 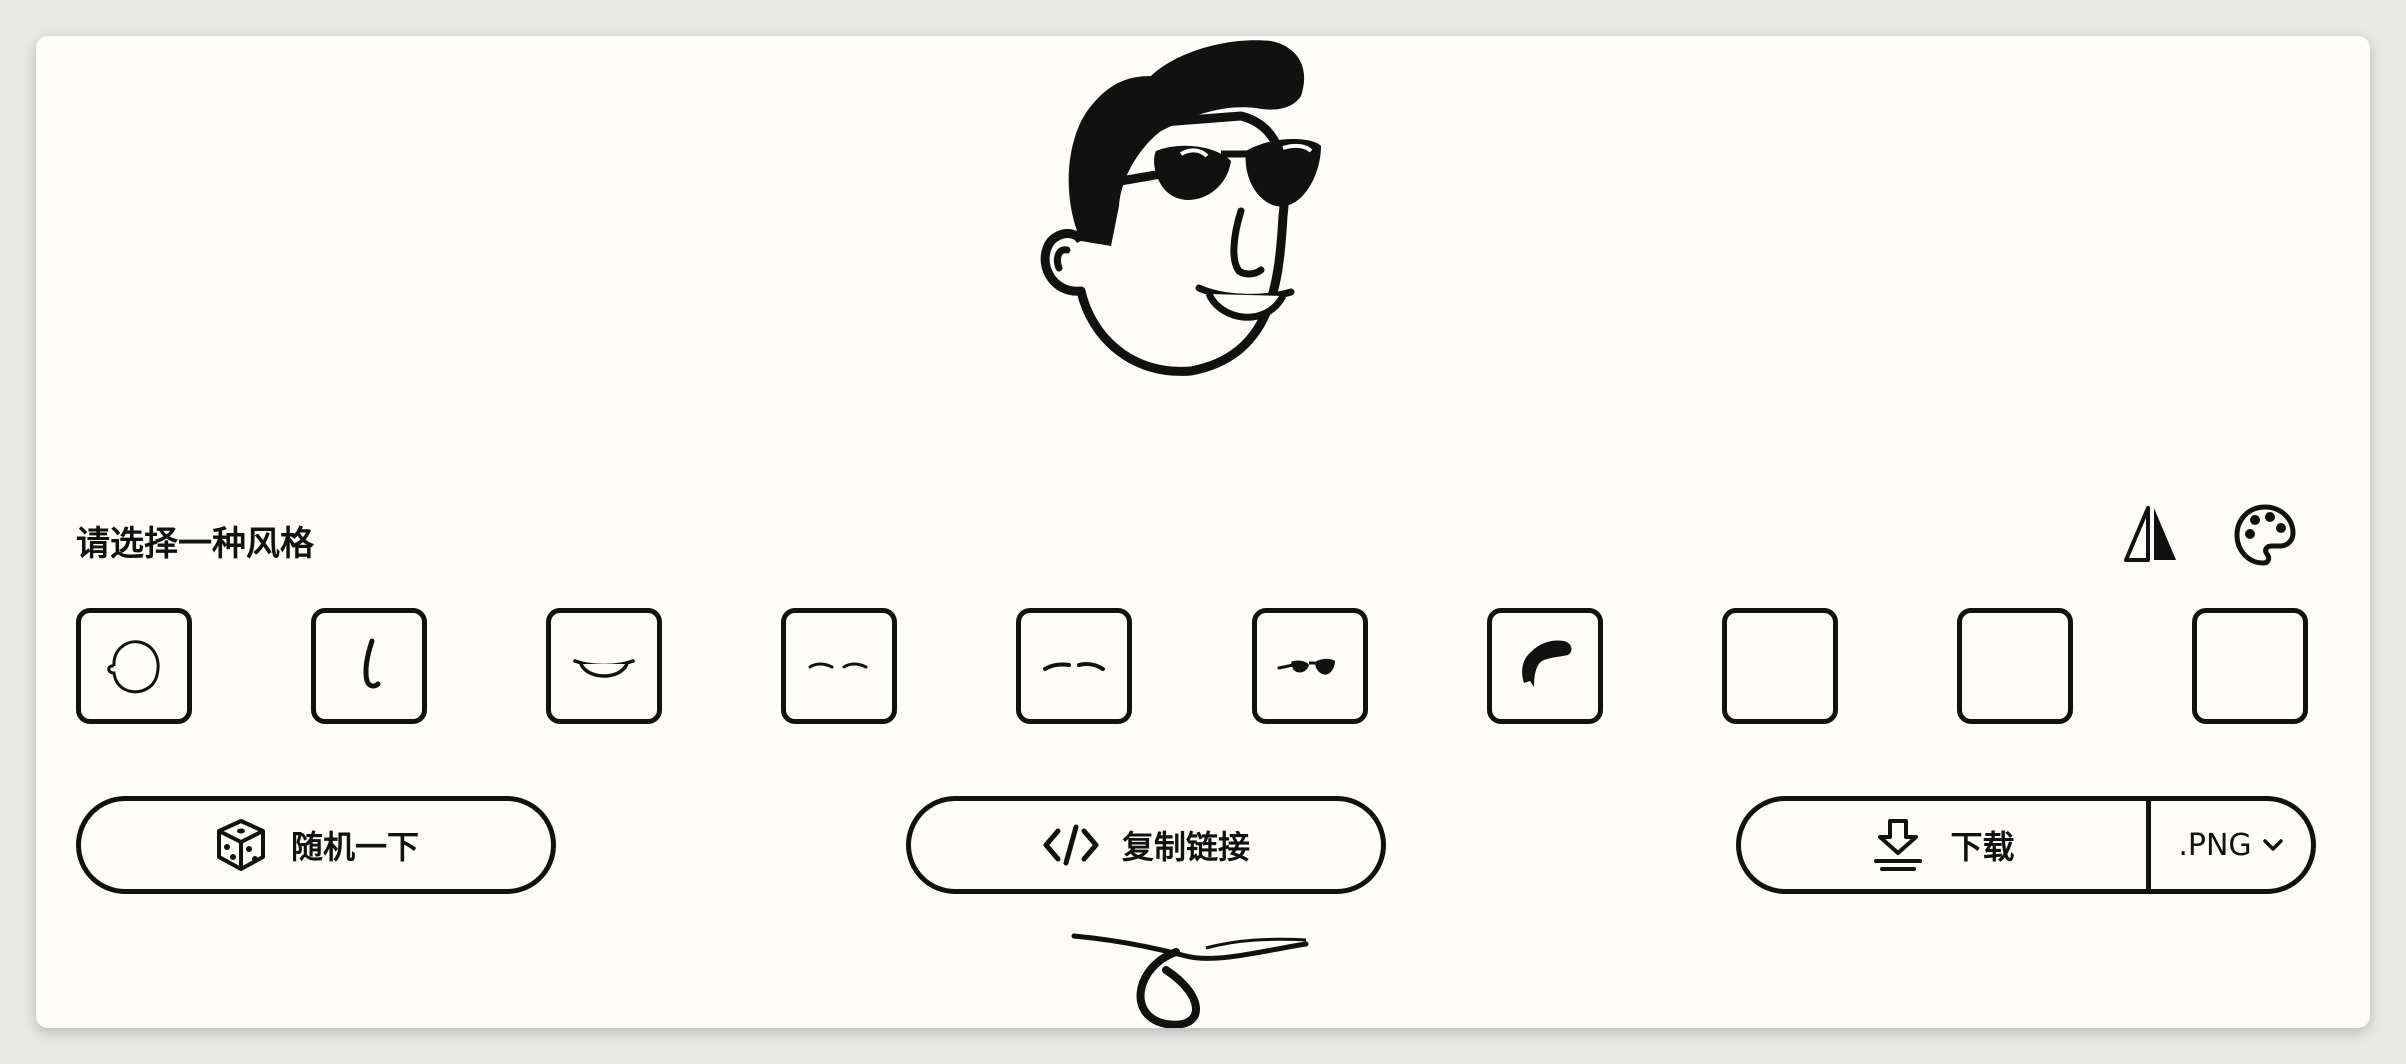 I want to click on palette-icon, so click(x=2265, y=535).